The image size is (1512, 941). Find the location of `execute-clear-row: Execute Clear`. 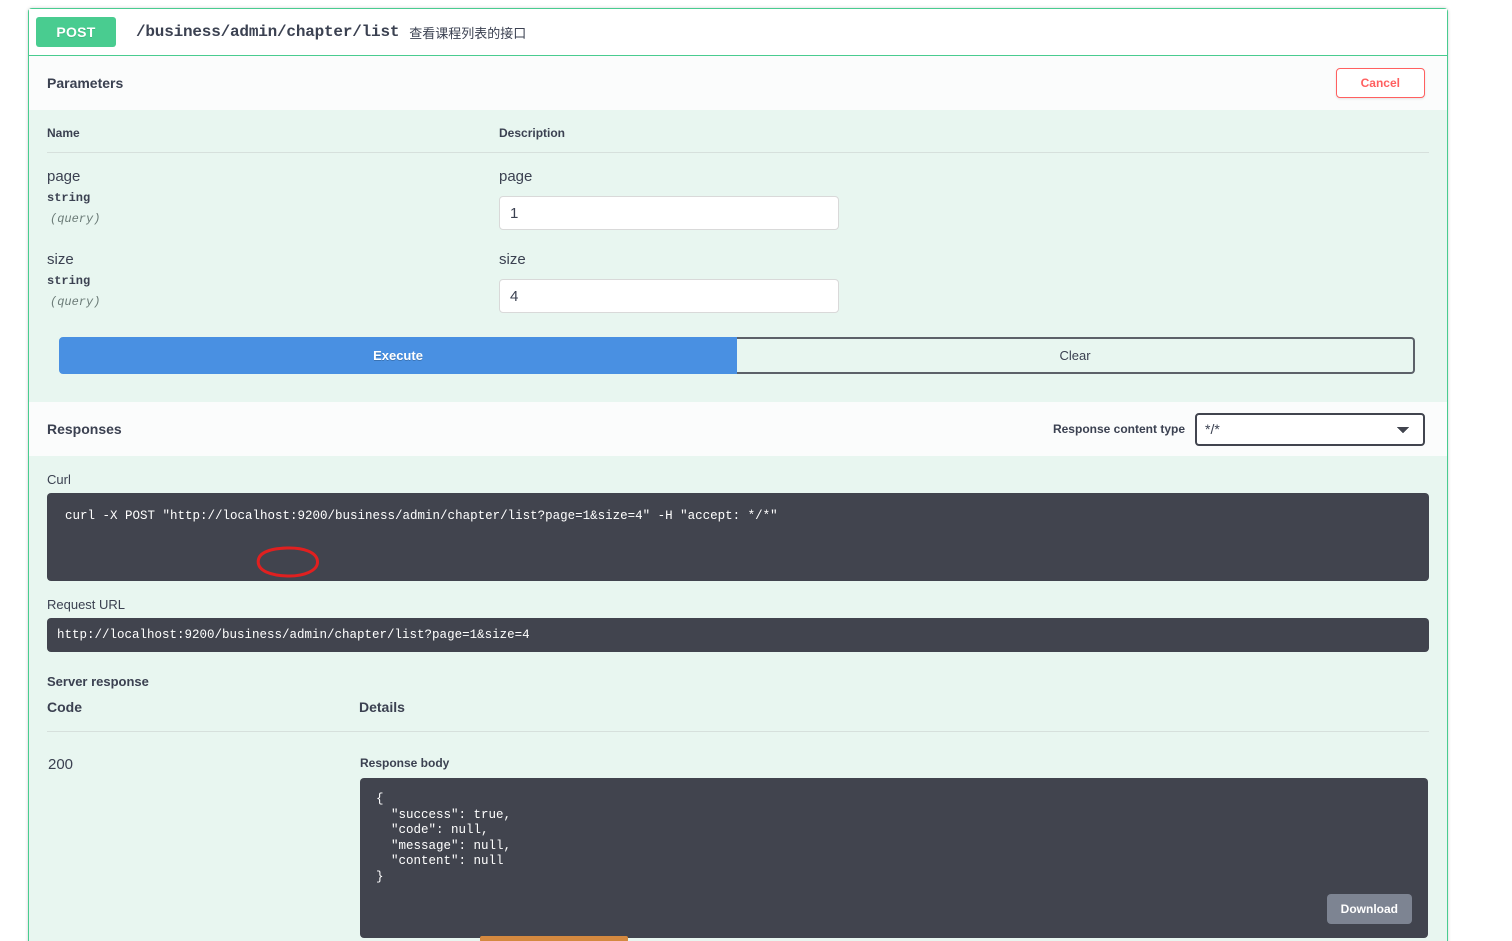

execute-clear-row: Execute Clear is located at coordinates (737, 355).